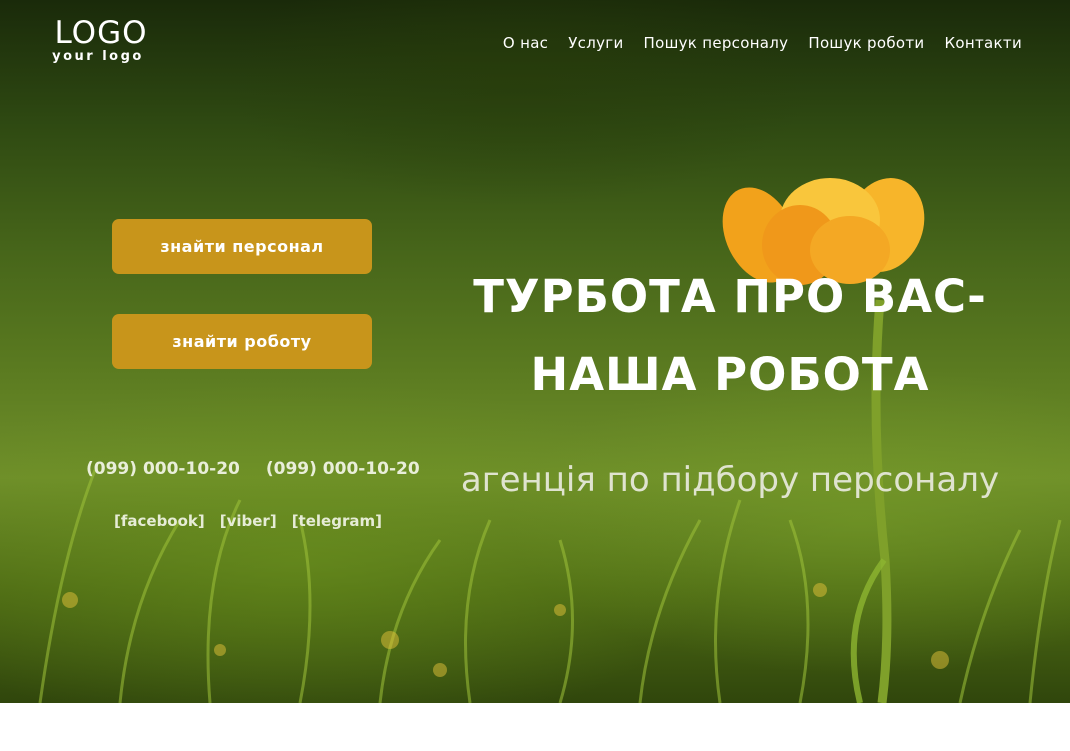 The width and height of the screenshot is (1070, 751). I want to click on page-bottom-area, so click(535, 727).